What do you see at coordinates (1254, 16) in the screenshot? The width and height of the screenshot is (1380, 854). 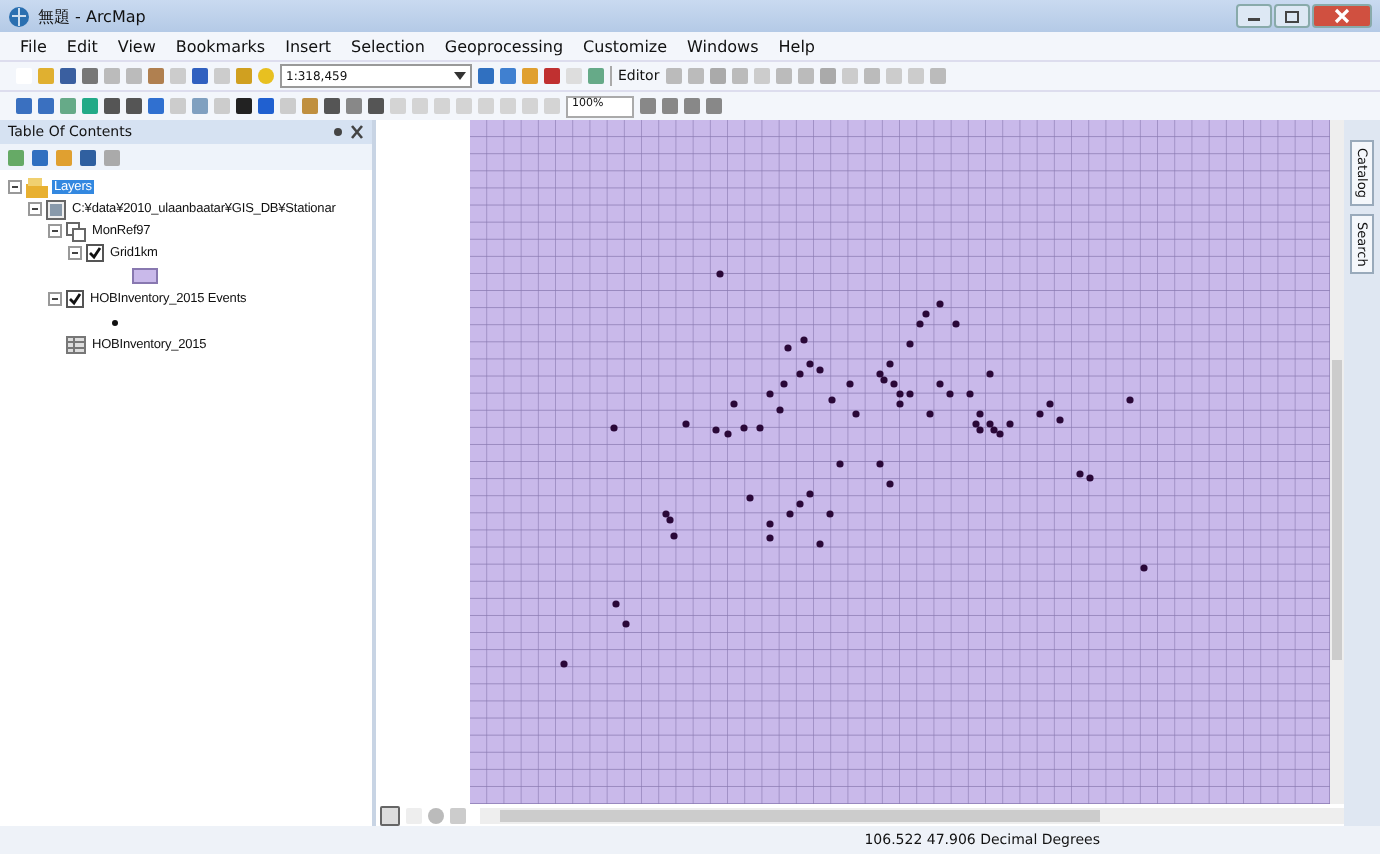 I see `minimize-button` at bounding box center [1254, 16].